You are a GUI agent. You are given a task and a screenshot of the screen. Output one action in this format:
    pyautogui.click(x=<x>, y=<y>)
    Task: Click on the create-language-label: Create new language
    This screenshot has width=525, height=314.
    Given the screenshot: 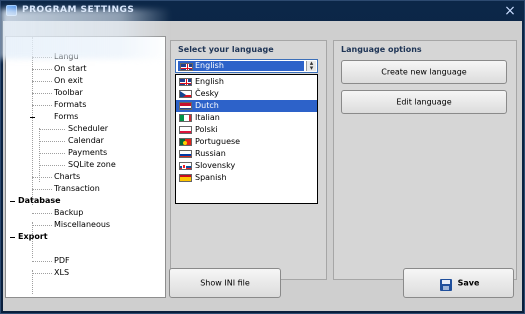 What is the action you would take?
    pyautogui.click(x=424, y=72)
    